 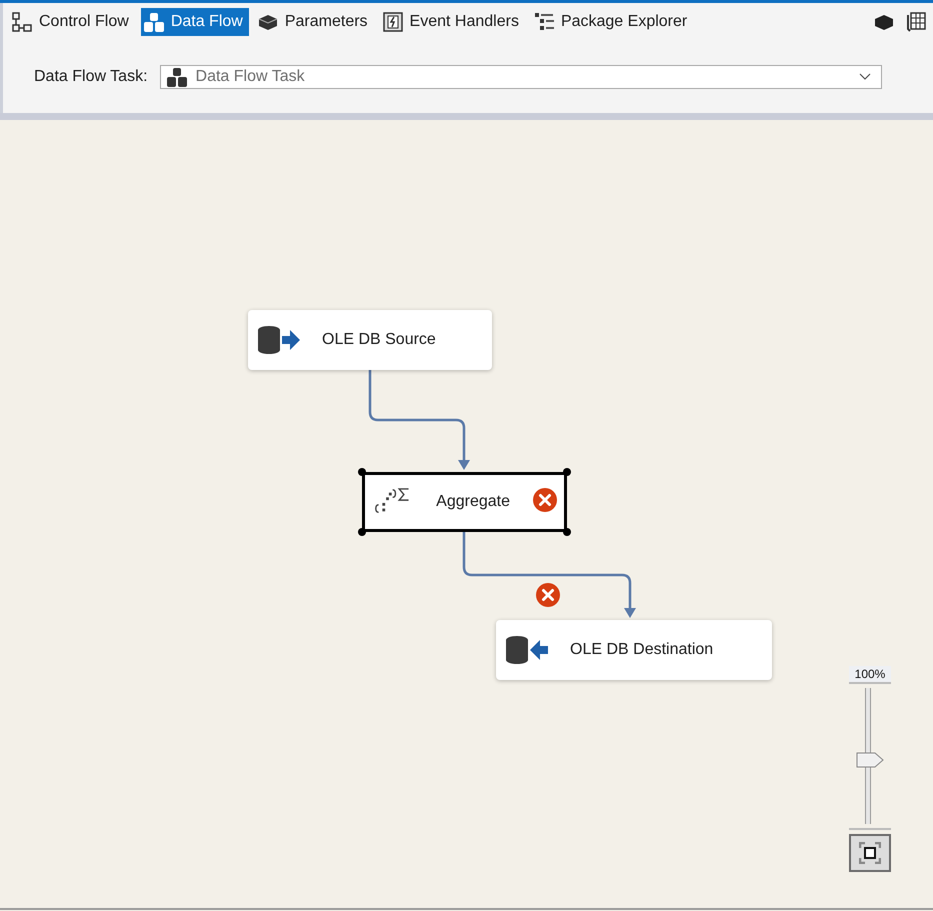 I want to click on flow-diagram-icon, so click(x=22, y=22).